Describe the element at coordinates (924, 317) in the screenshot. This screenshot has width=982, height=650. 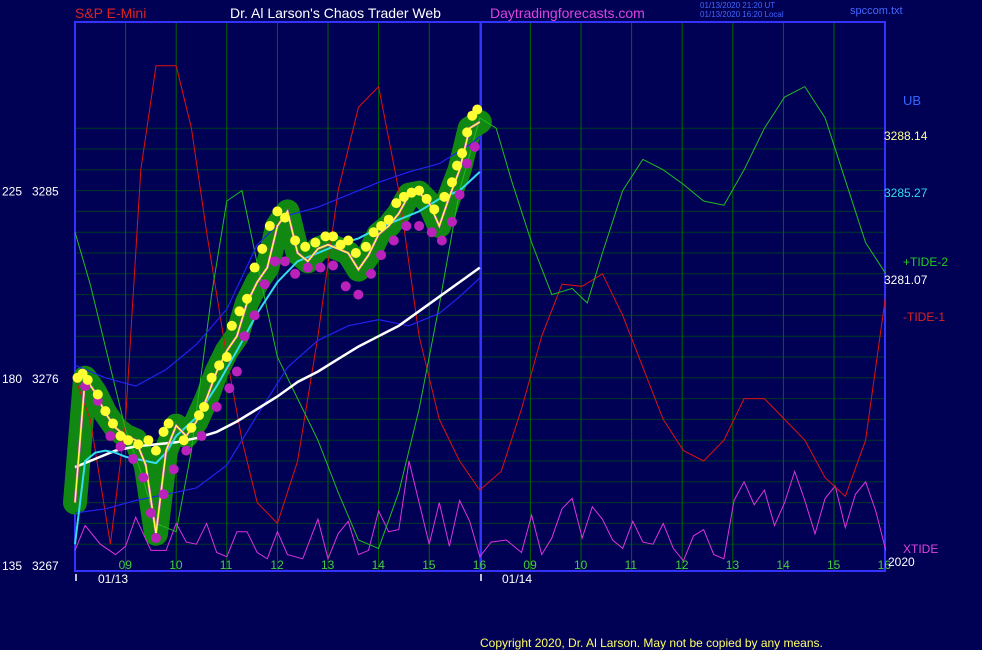
I see `tide1-label: -TIDE-1` at that location.